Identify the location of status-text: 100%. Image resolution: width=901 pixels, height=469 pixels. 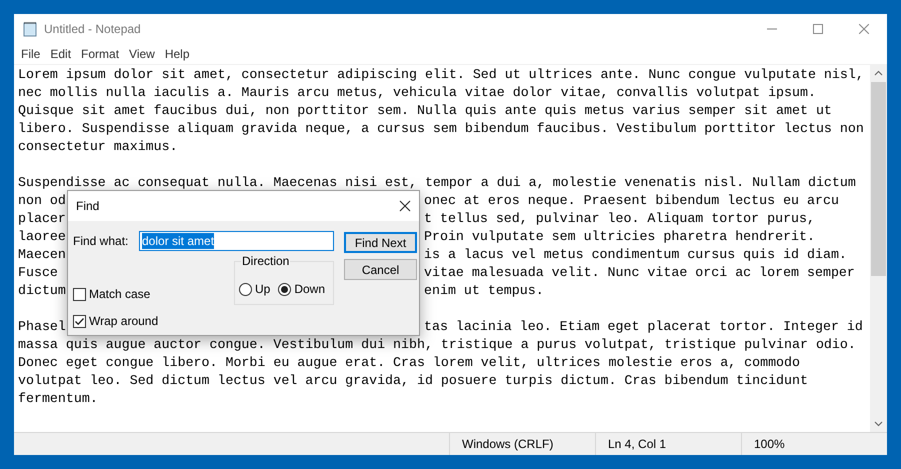
(814, 444).